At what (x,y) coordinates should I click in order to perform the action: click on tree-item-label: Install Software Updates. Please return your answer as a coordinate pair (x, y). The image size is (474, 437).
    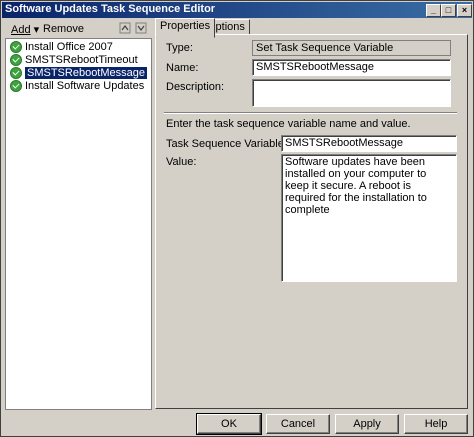
    Looking at the image, I should click on (85, 86).